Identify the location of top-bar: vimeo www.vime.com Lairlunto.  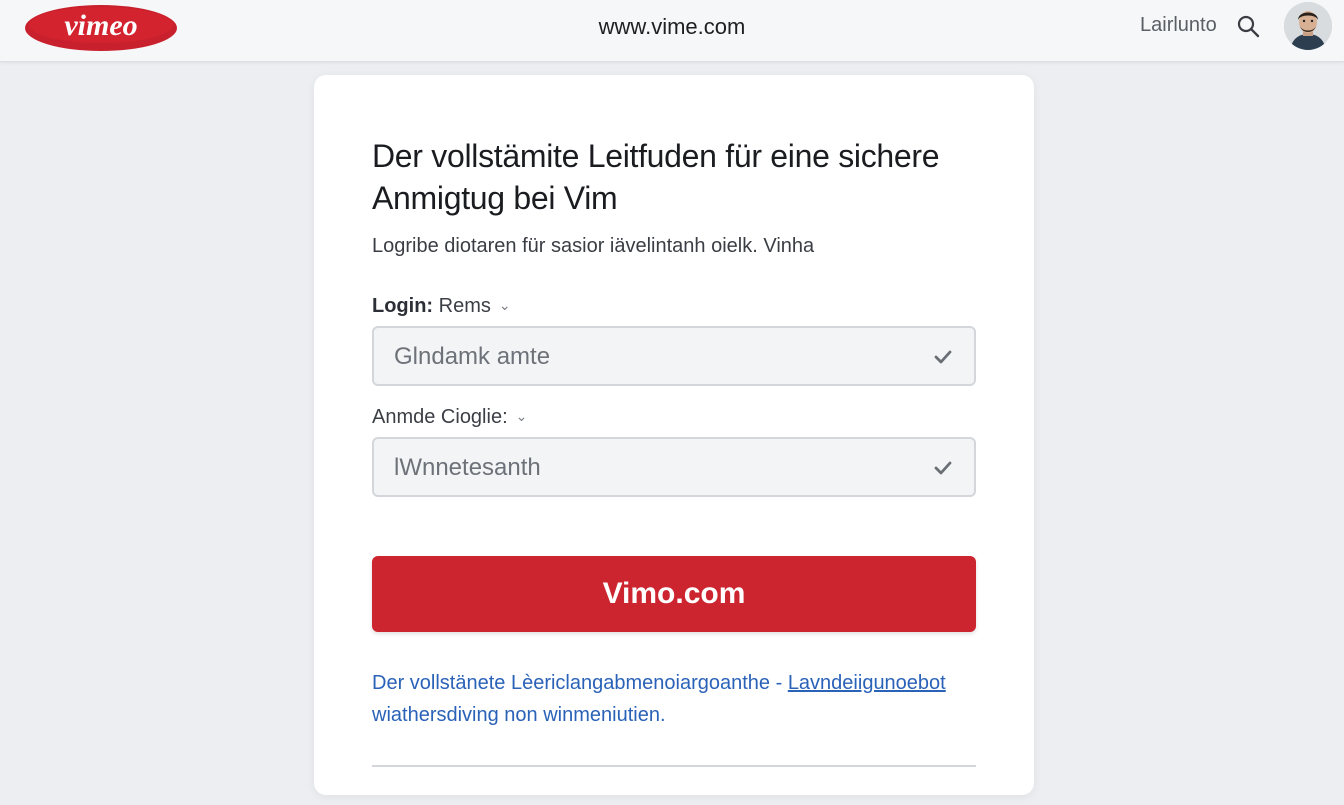
(672, 31).